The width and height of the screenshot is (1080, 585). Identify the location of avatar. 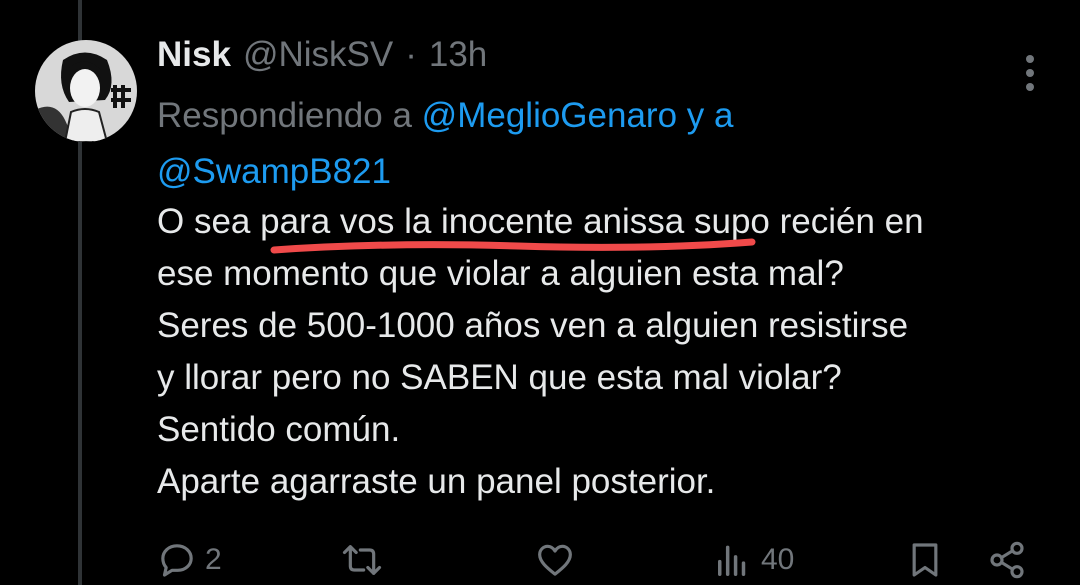
(86, 91).